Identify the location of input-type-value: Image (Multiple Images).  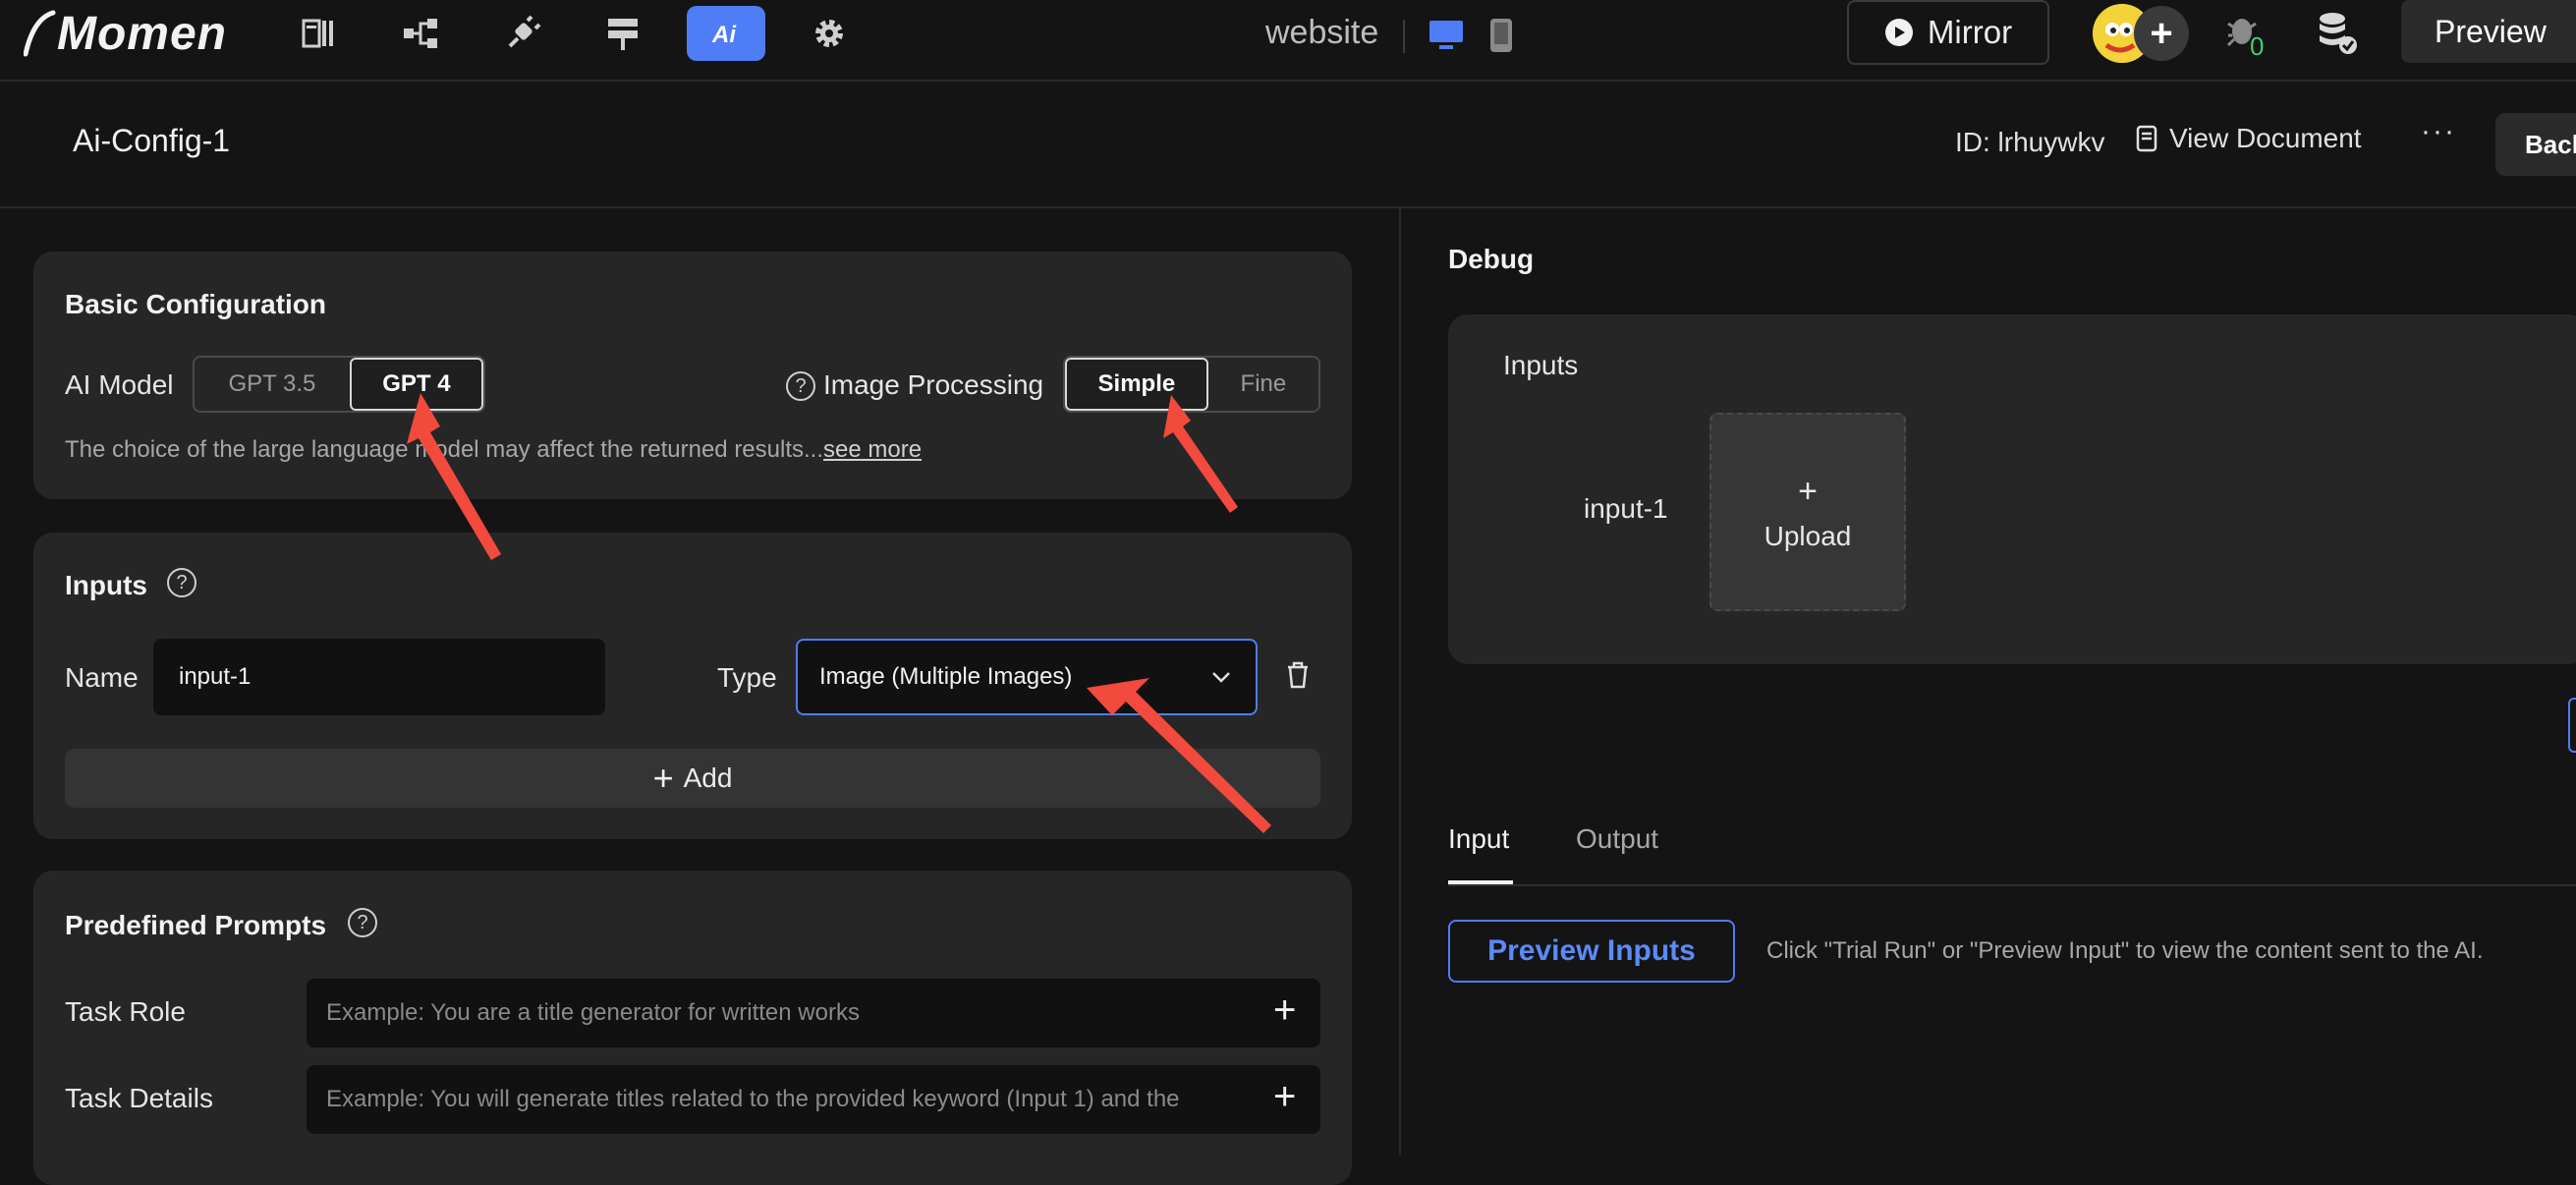
(946, 677).